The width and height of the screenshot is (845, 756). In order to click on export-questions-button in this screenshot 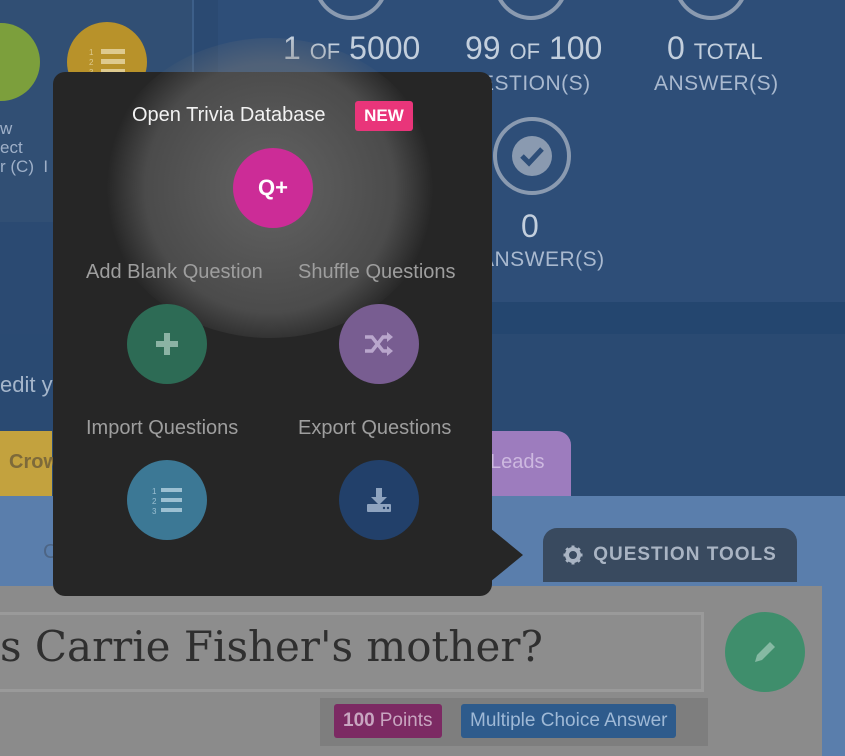, I will do `click(379, 500)`.